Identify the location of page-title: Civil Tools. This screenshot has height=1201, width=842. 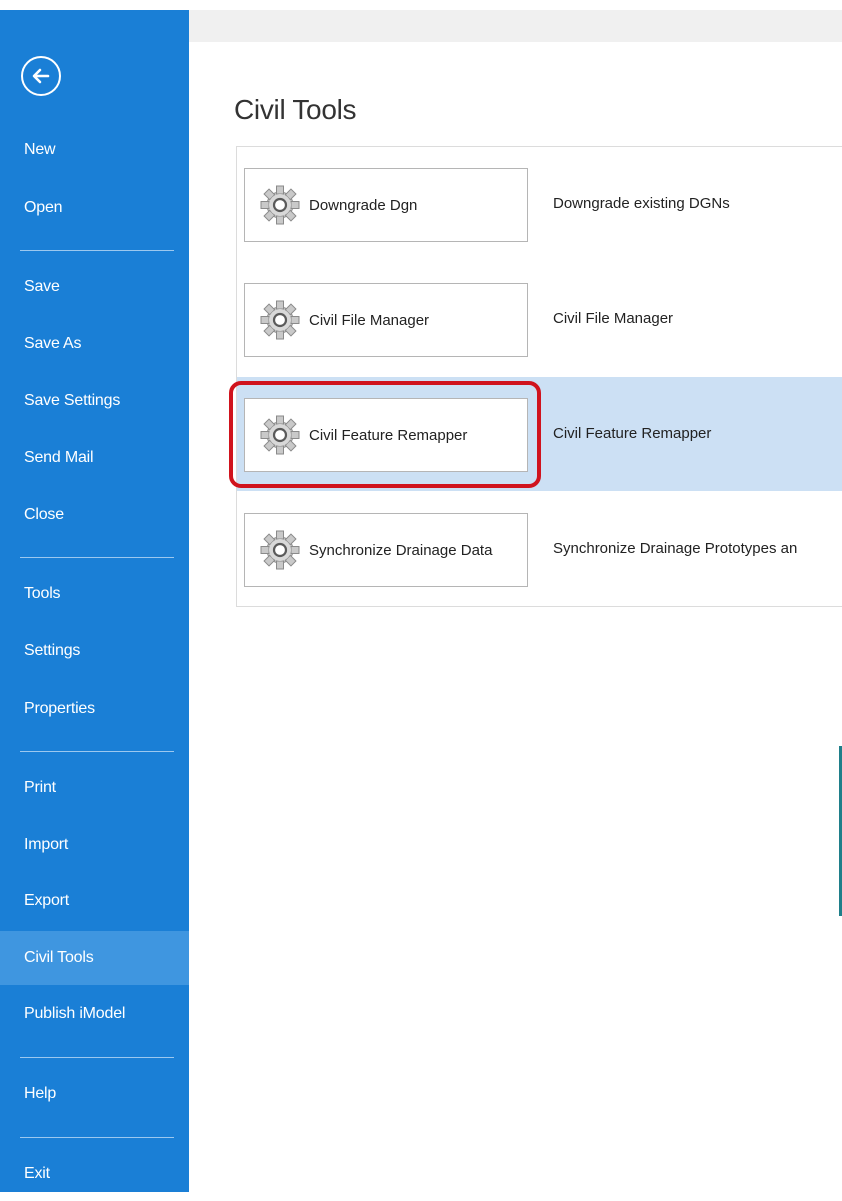
(295, 109).